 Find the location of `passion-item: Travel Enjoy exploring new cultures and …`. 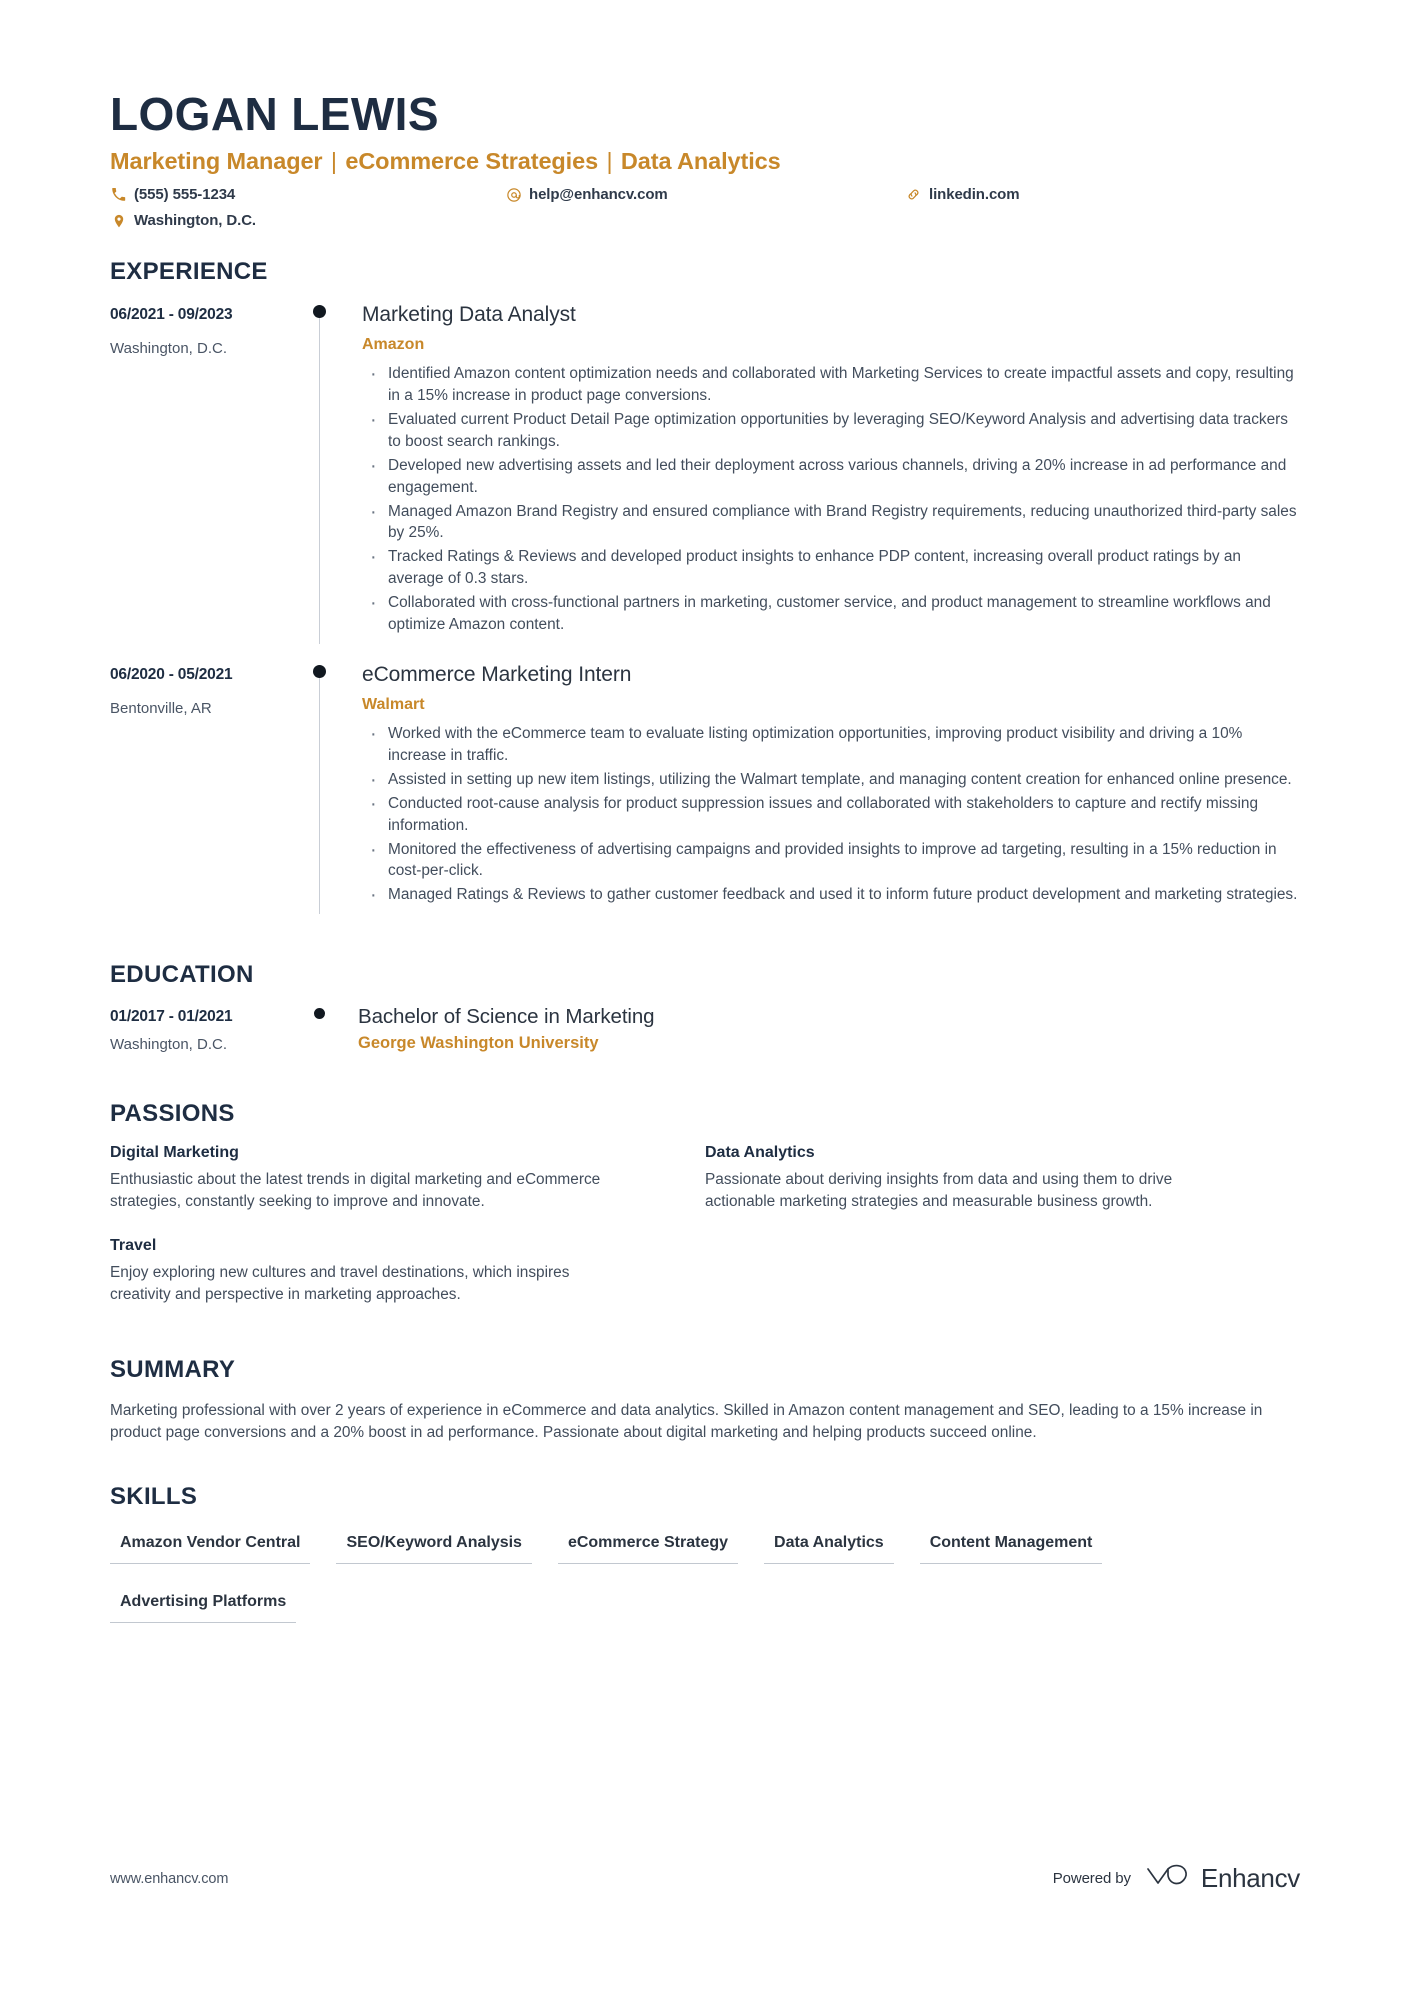

passion-item: Travel Enjoy exploring new cultures and … is located at coordinates (407, 1271).